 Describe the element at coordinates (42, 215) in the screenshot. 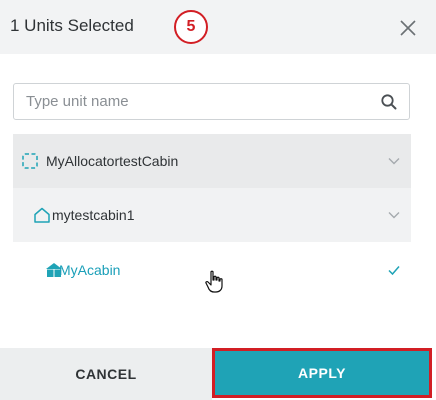

I see `house-outline-icon` at that location.